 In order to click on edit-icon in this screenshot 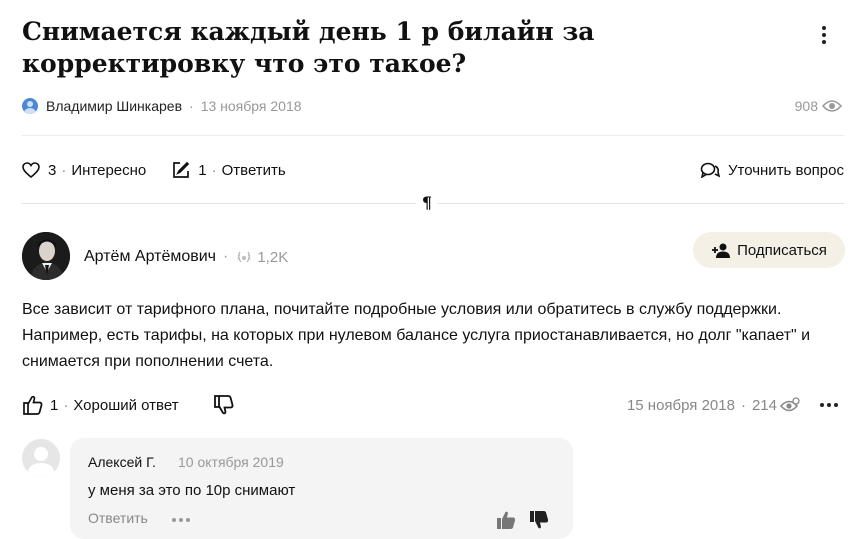, I will do `click(181, 169)`.